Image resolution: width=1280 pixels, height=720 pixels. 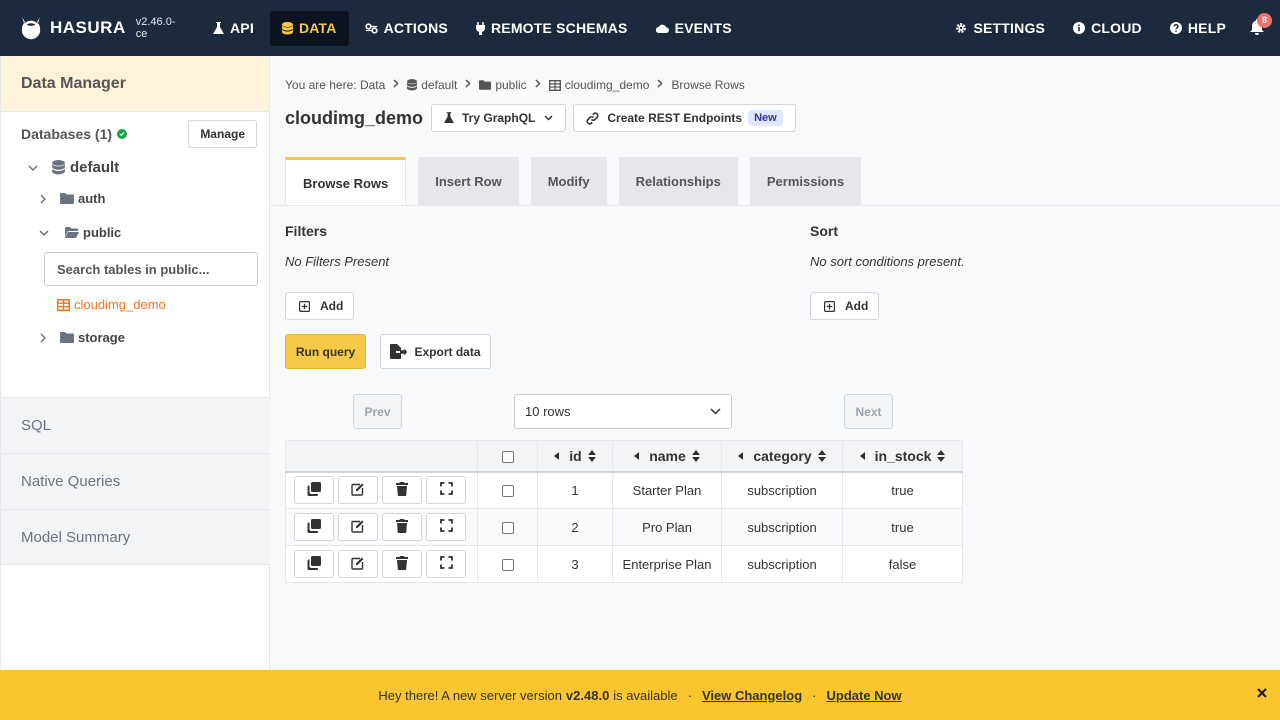 What do you see at coordinates (694, 28) in the screenshot?
I see `nav-events: EVENTS` at bounding box center [694, 28].